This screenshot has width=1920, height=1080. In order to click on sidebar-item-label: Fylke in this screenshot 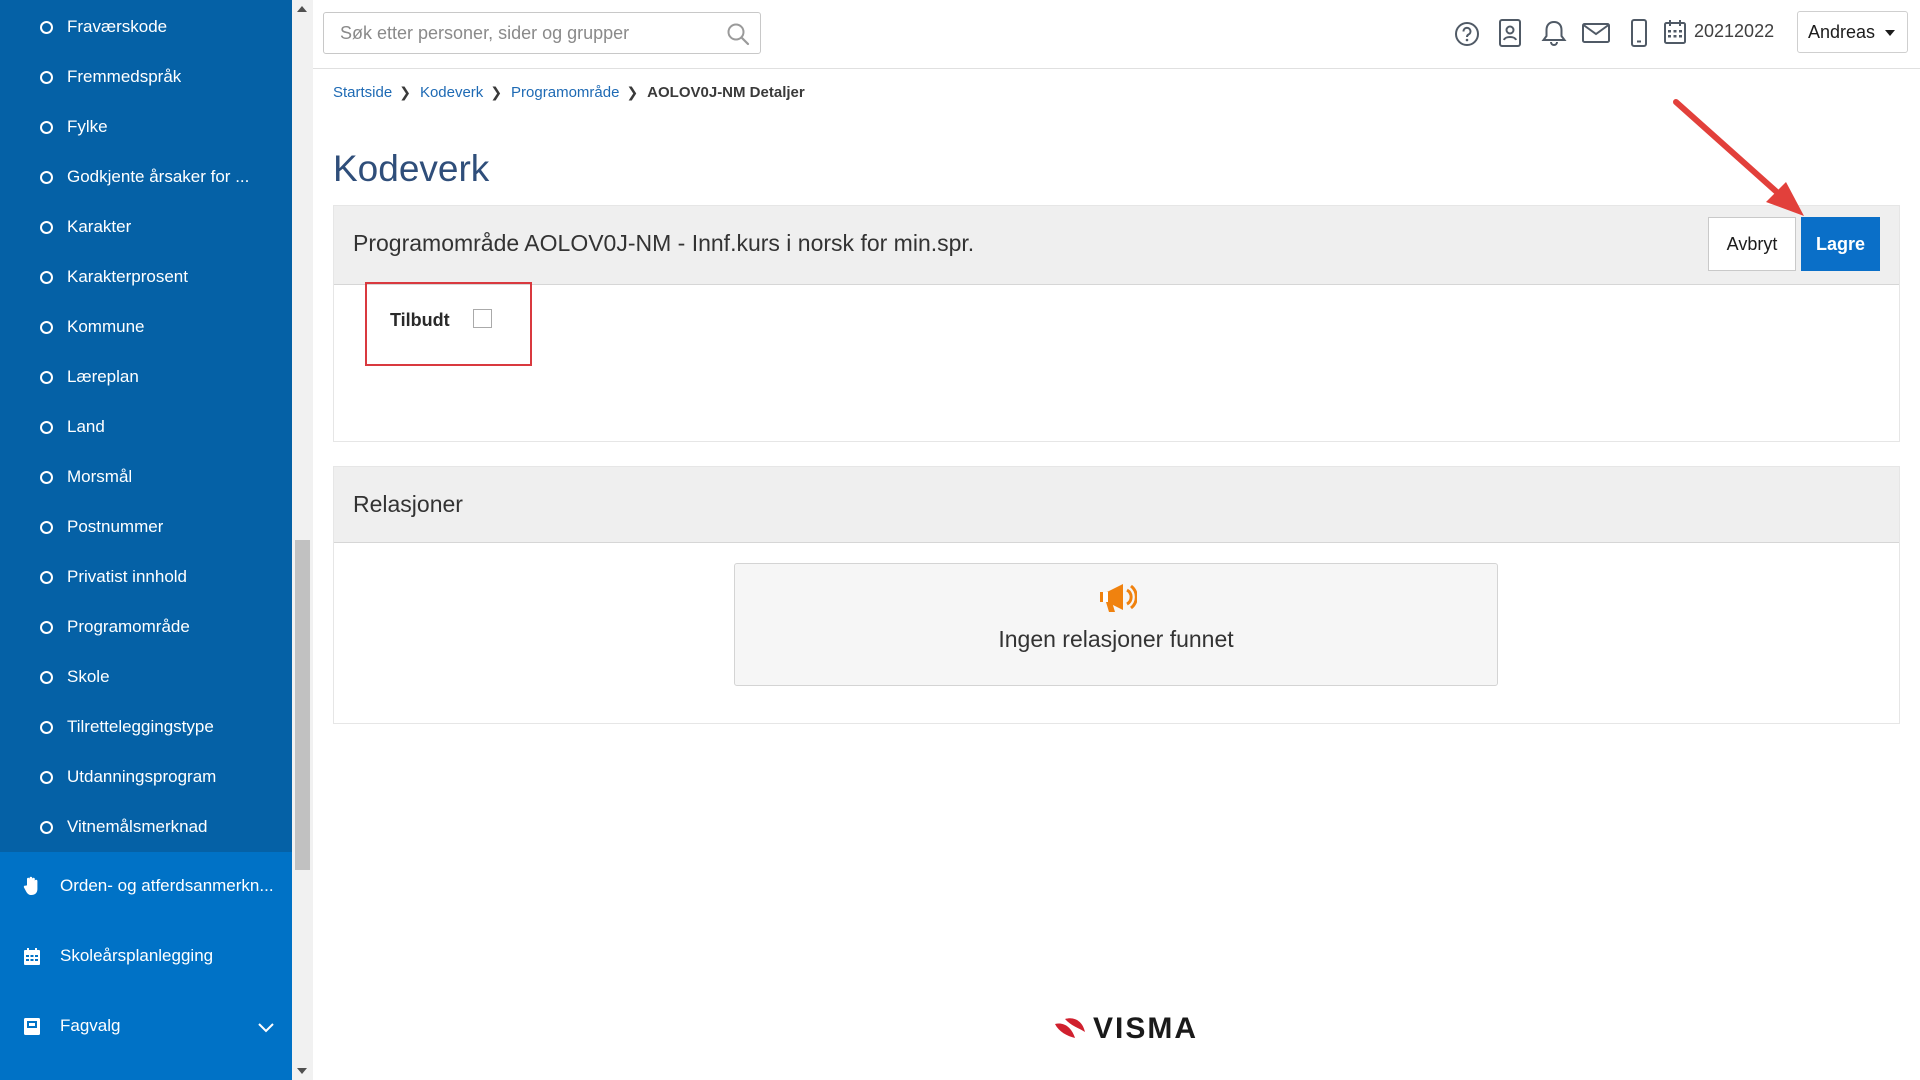, I will do `click(87, 126)`.